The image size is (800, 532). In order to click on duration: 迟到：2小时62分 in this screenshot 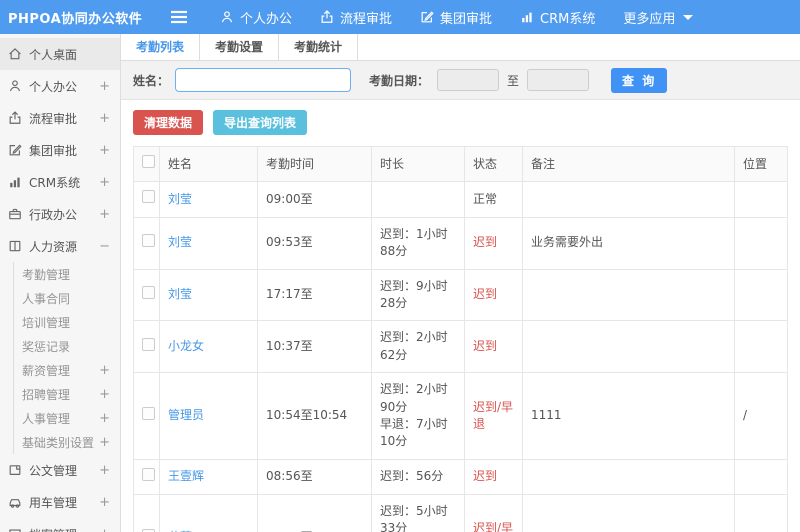, I will do `click(418, 347)`.